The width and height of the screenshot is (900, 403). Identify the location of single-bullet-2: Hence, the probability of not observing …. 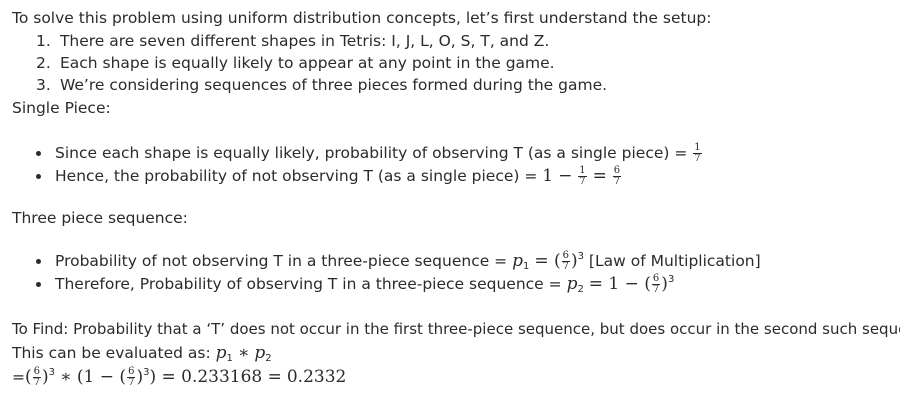
(338, 176).